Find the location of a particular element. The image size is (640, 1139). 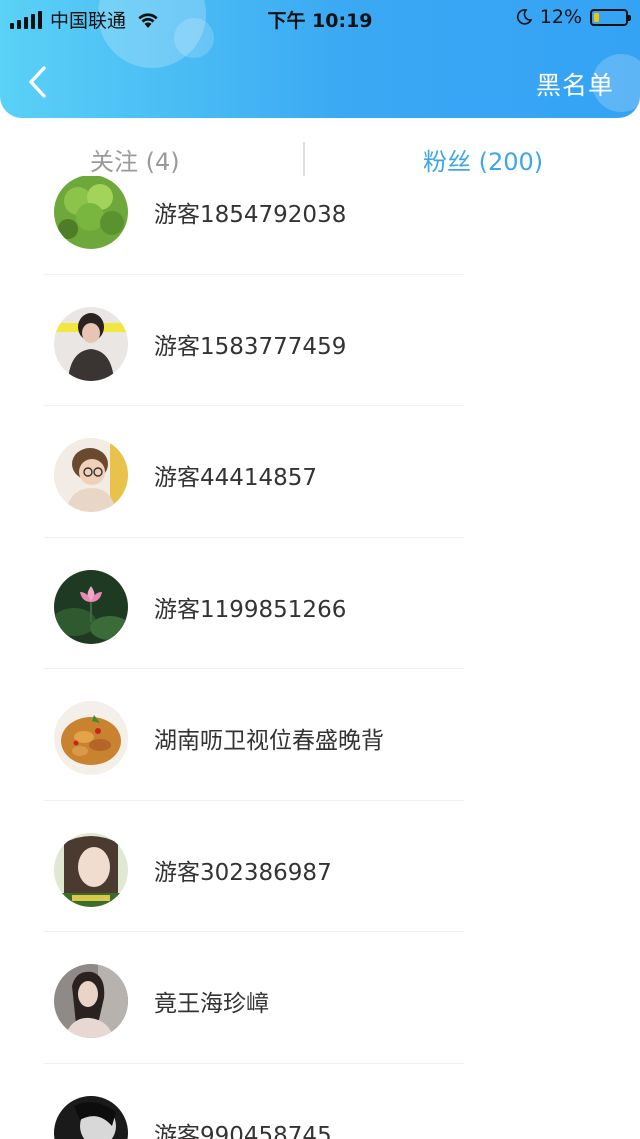

back-button is located at coordinates (40, 82).